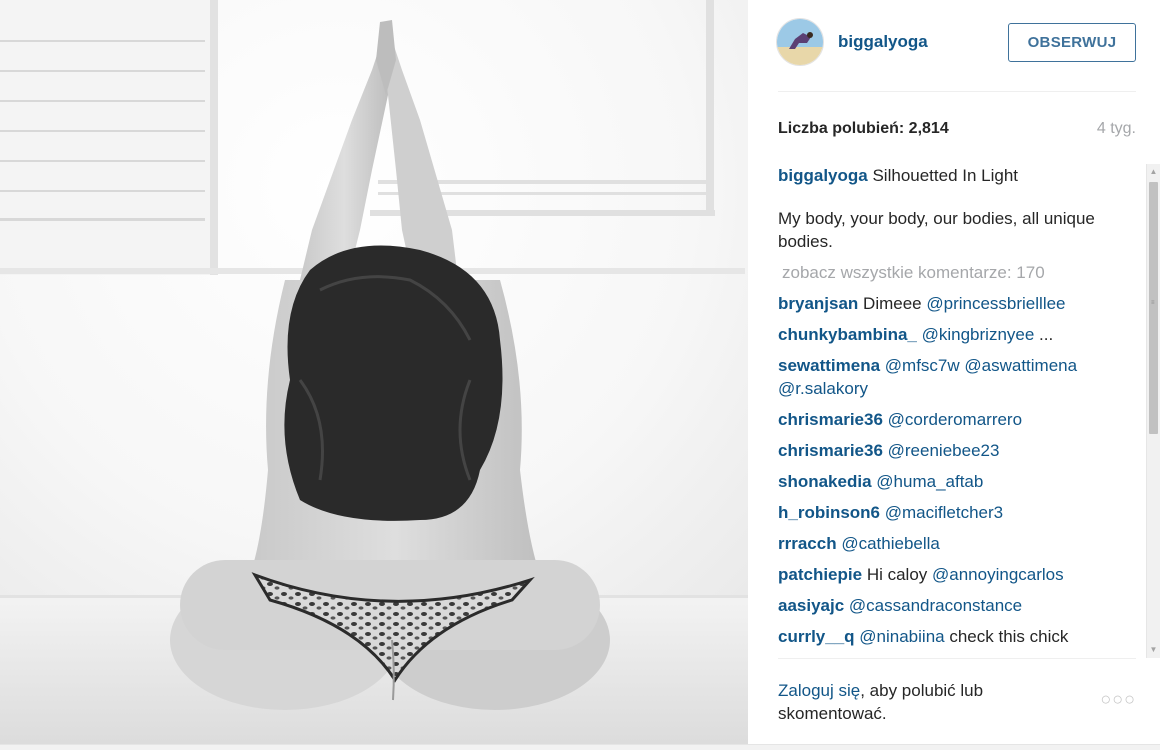 The image size is (1160, 750). Describe the element at coordinates (829, 365) in the screenshot. I see `comment-username: sewattimena` at that location.